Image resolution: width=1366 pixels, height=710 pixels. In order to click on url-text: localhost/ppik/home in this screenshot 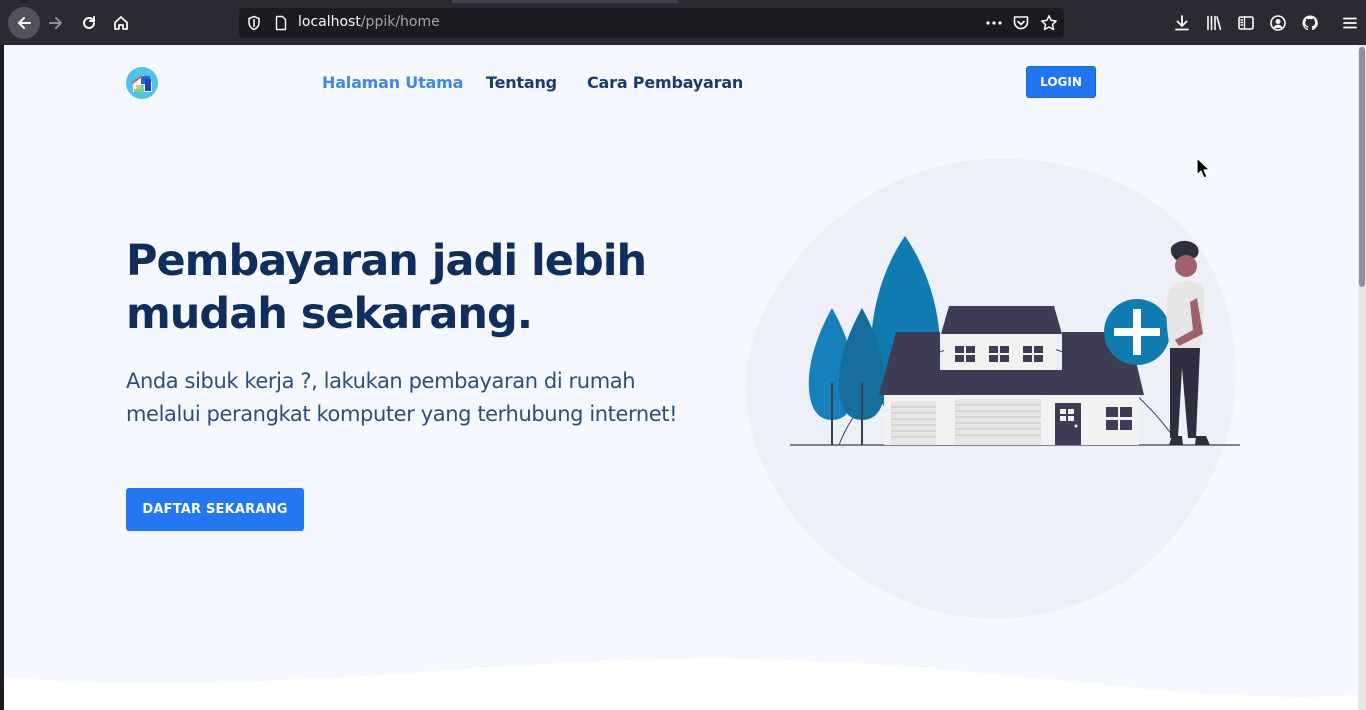, I will do `click(369, 22)`.